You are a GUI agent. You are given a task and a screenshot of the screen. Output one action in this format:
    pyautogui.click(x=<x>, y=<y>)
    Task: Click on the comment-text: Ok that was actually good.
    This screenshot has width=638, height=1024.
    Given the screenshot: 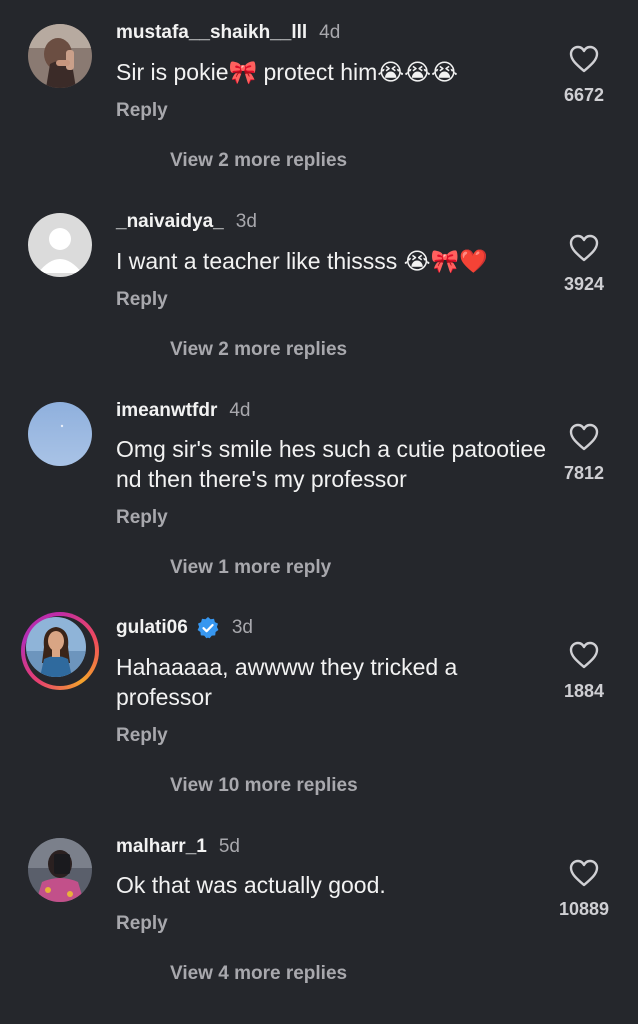 What is the action you would take?
    pyautogui.click(x=251, y=885)
    